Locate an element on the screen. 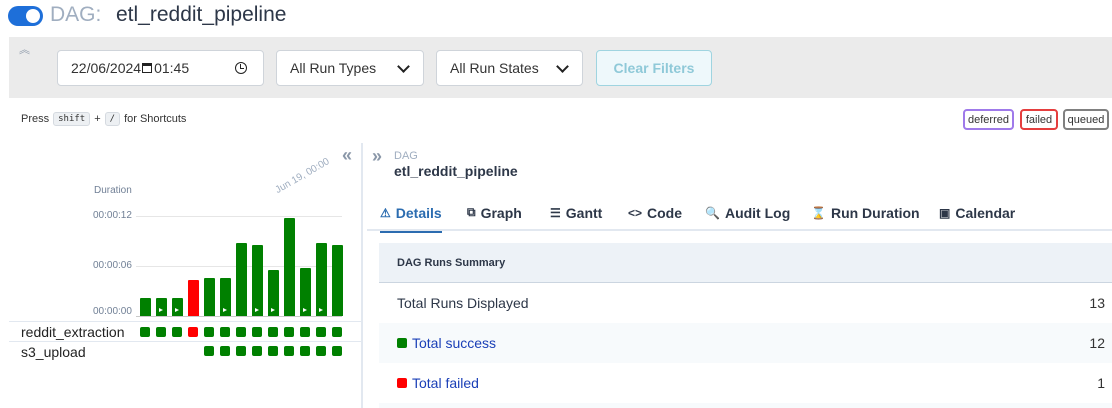 This screenshot has width=1112, height=408. collapse-grid-icon: « is located at coordinates (347, 155).